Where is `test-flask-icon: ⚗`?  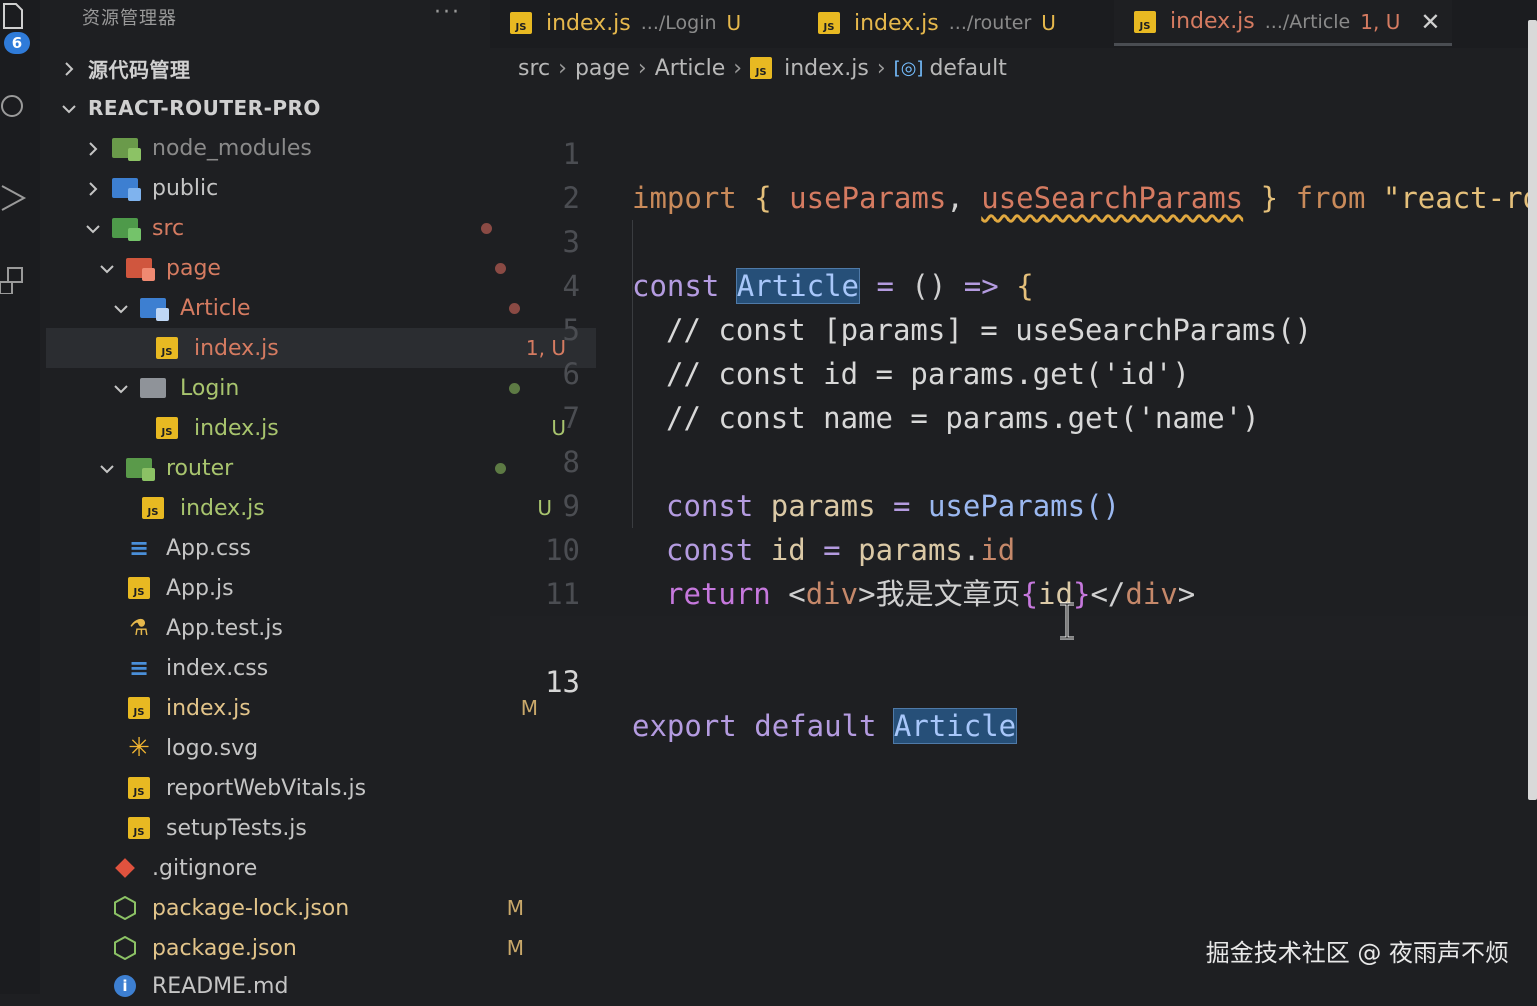 test-flask-icon: ⚗ is located at coordinates (139, 628).